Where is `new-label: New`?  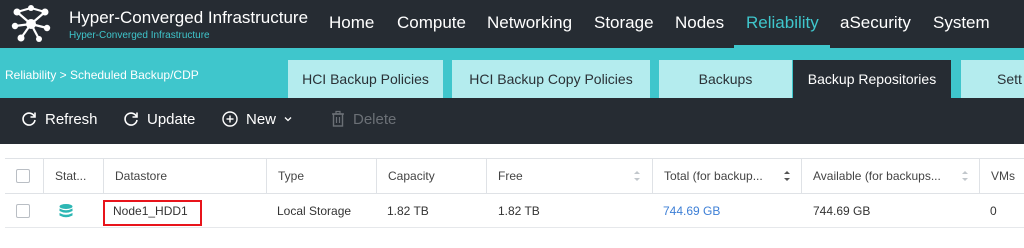 new-label: New is located at coordinates (261, 119).